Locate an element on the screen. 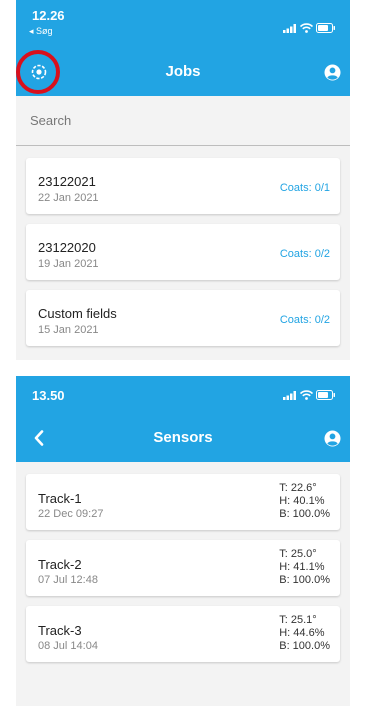 This screenshot has width=366, height=706. search-input is located at coordinates (183, 120).